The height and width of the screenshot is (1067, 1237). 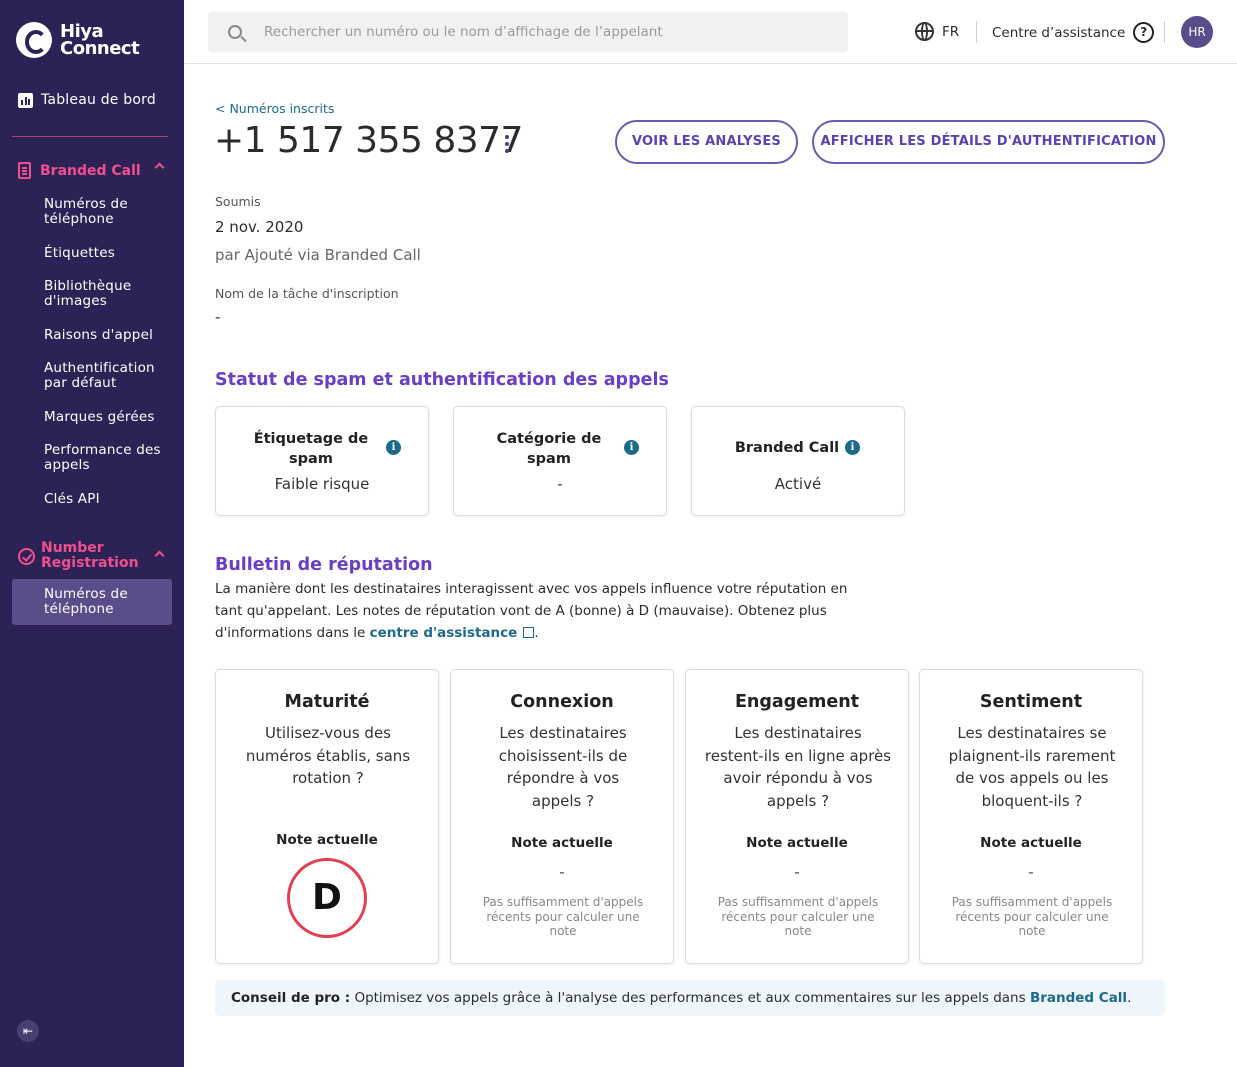 I want to click on sidebar-item-call-performance: Performance des appels, so click(x=108, y=458).